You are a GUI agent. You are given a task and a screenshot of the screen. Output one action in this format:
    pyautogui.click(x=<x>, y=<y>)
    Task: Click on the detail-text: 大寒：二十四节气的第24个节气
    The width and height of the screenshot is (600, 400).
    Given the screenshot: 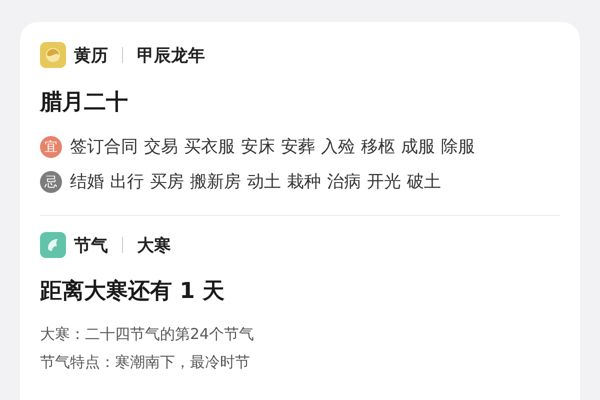 What is the action you would take?
    pyautogui.click(x=148, y=334)
    